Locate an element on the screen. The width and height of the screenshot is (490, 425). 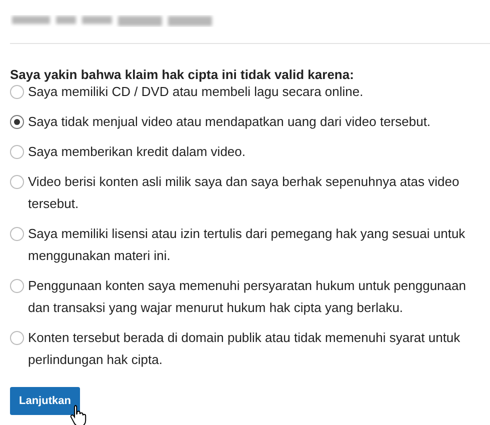
option-label: Saya tidak menjual video atau mendapatkan uang dari video tersebut. is located at coordinates (230, 122).